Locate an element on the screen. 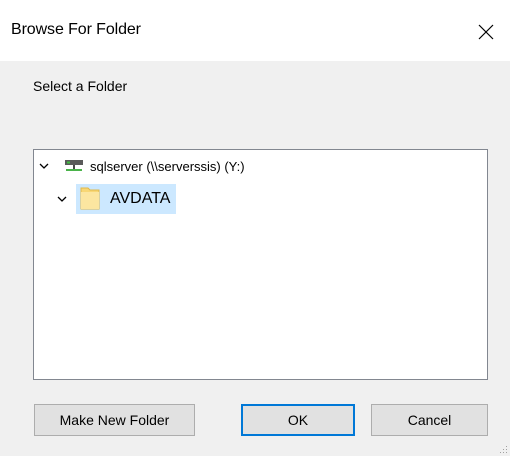 The height and width of the screenshot is (456, 510). title-bar: Browse For Folder is located at coordinates (255, 30).